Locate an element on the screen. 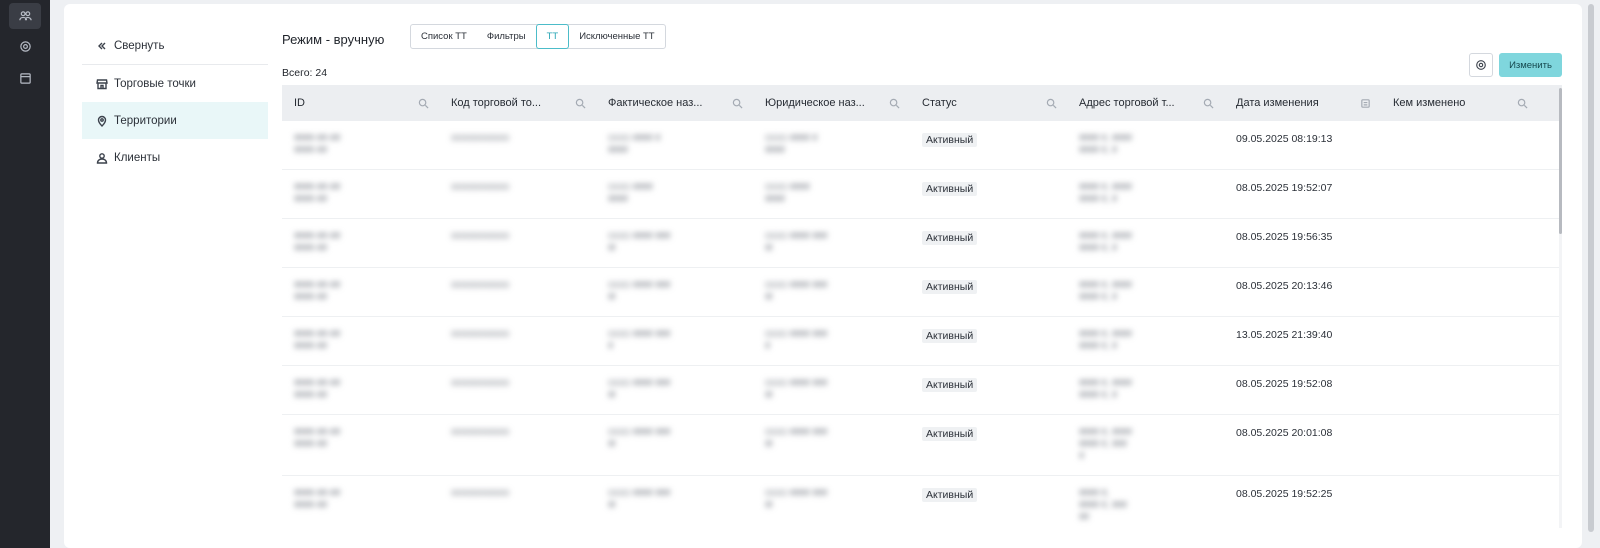  edit-button: Изменить is located at coordinates (1530, 65).